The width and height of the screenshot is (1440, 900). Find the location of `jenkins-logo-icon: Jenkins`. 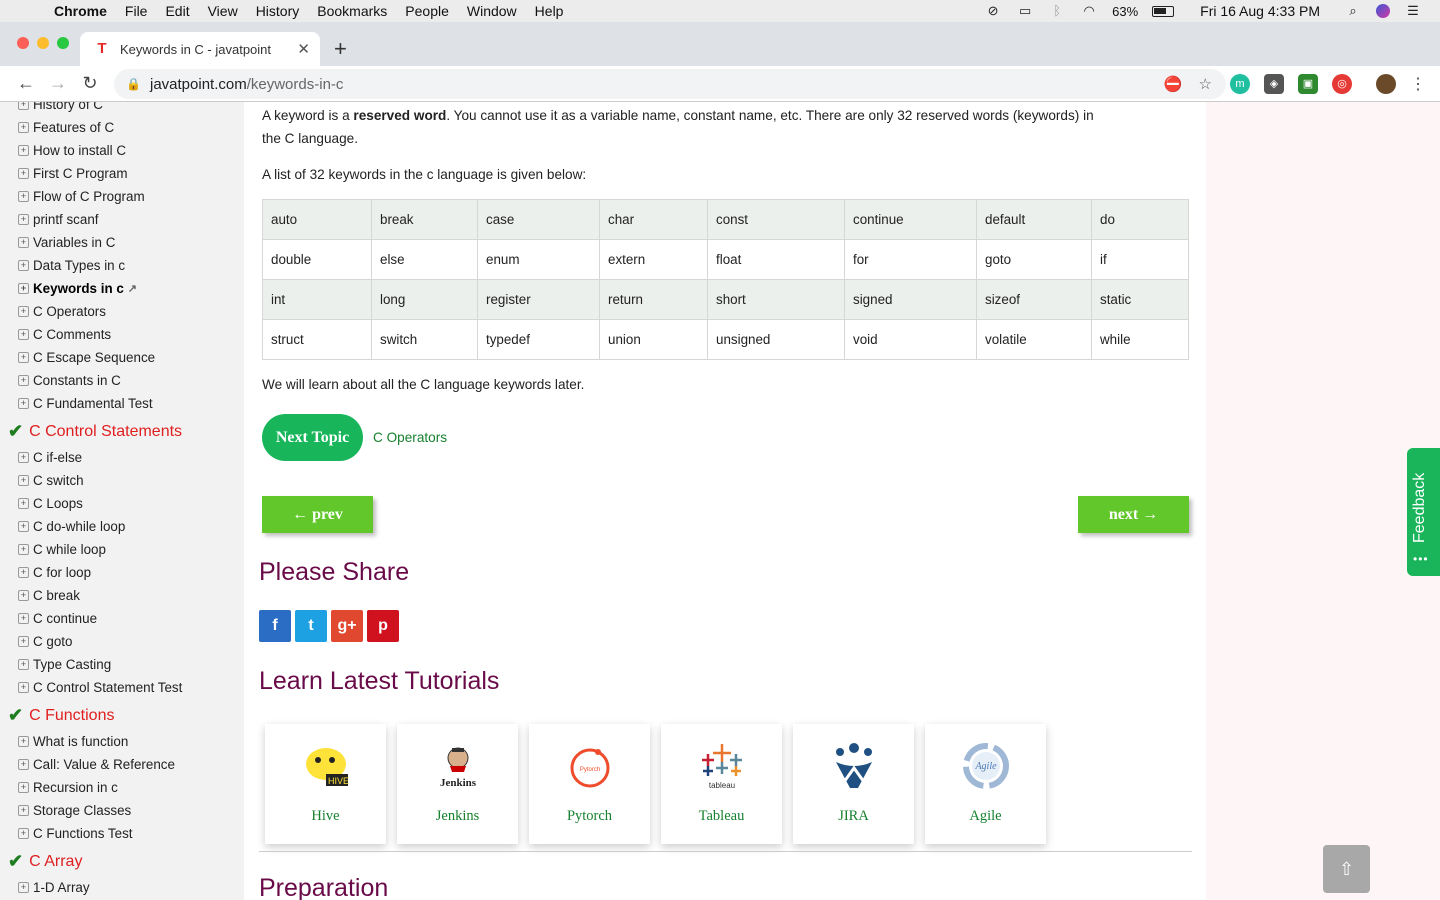

jenkins-logo-icon: Jenkins is located at coordinates (457, 766).